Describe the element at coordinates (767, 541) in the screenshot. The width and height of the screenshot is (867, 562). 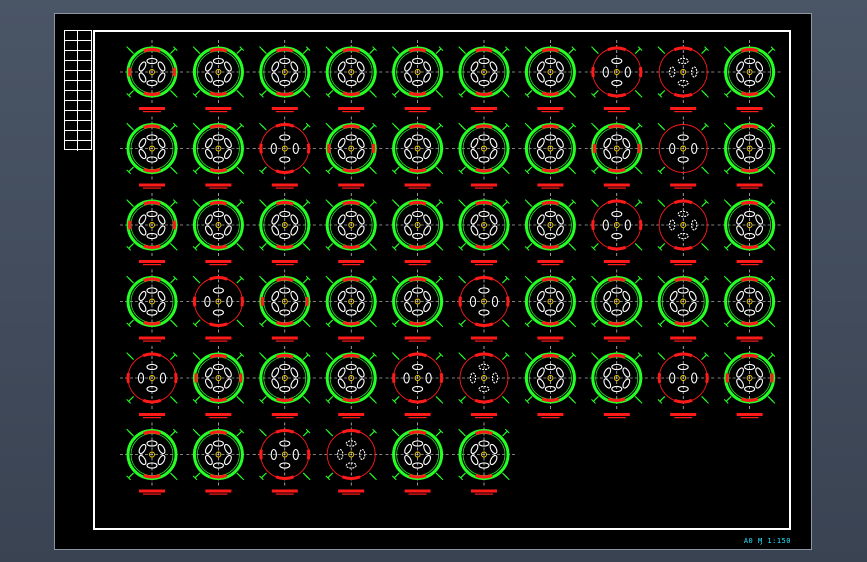
I see `sheet-scale-label: A0 Ɱ 1:150` at that location.